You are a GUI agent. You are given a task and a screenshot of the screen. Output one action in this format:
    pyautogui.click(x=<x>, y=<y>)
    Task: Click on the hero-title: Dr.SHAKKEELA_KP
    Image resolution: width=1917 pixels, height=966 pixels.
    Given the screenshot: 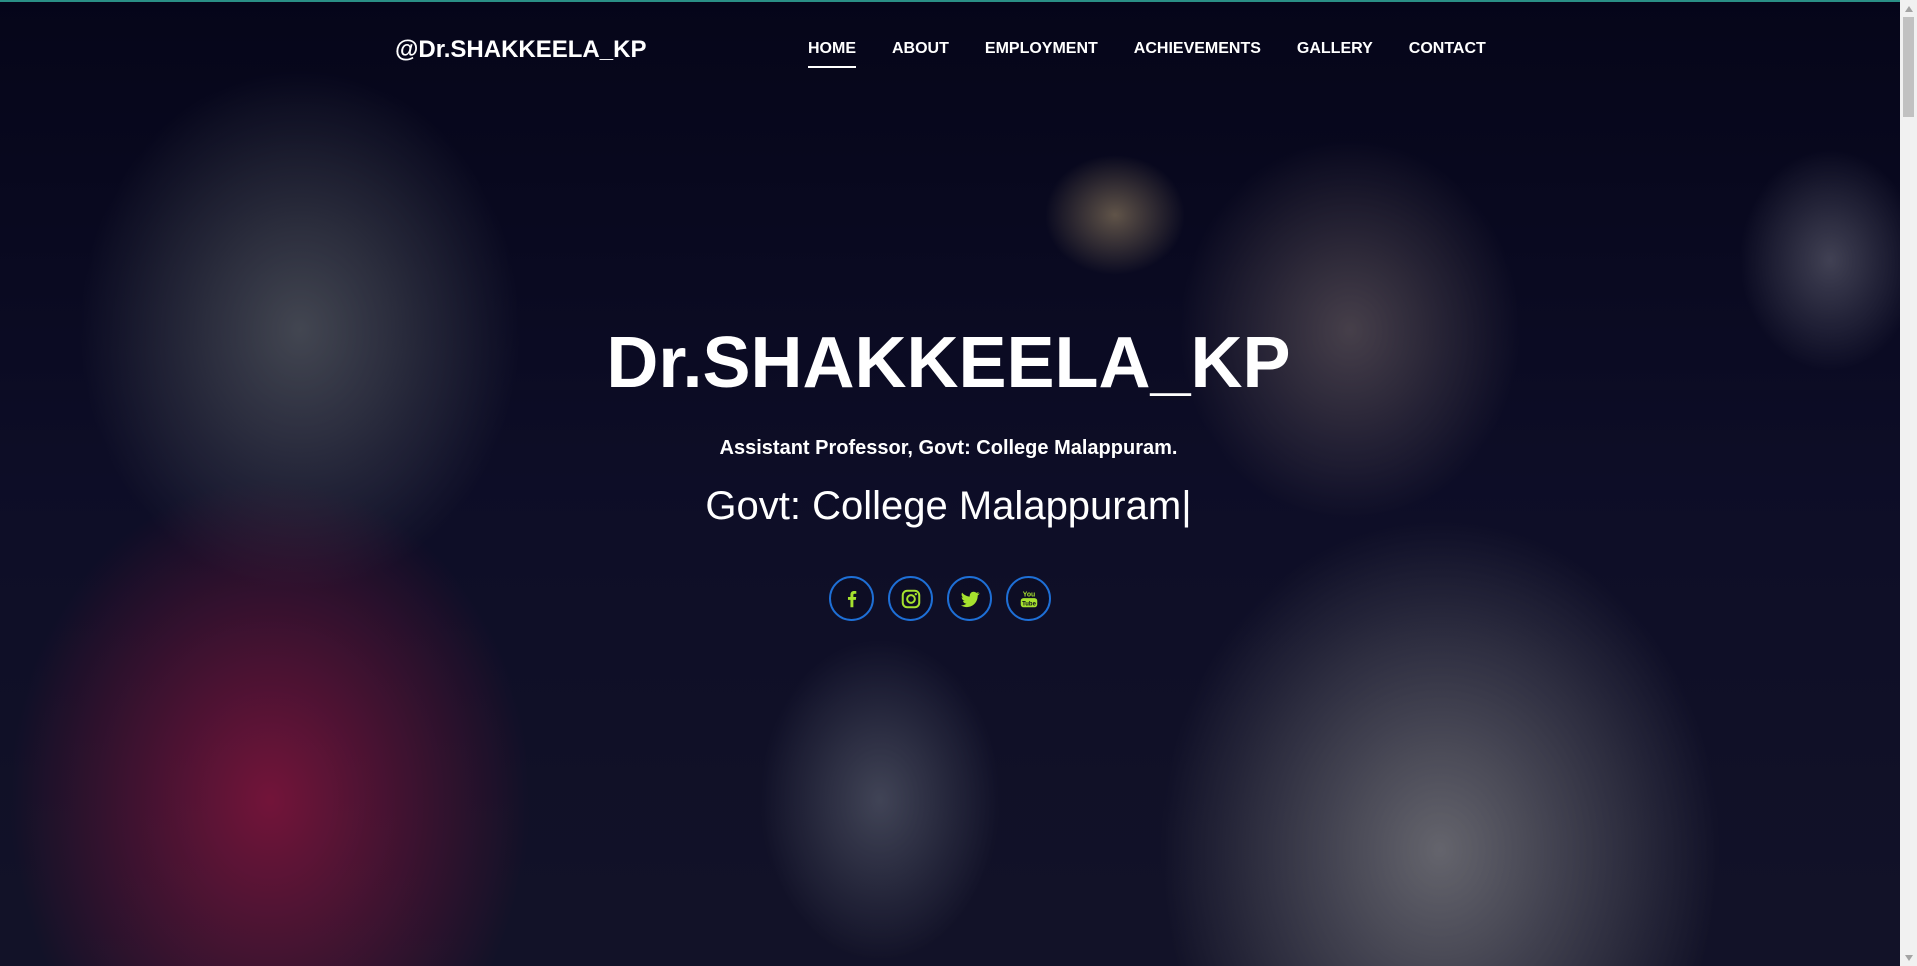 What is the action you would take?
    pyautogui.click(x=948, y=363)
    